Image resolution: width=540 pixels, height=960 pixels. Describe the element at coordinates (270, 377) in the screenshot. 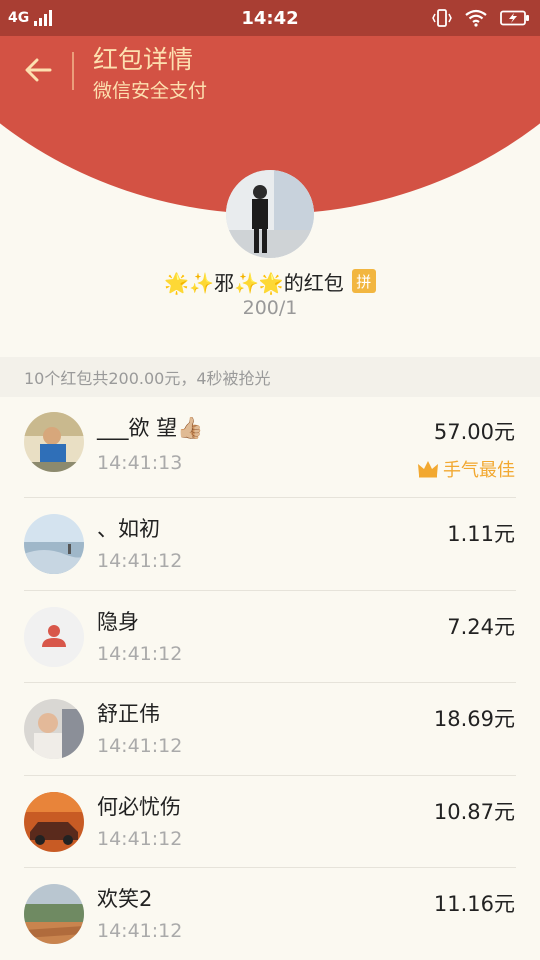

I see `summary-bar: 10个红包共200.00元，4秒被抢光` at that location.